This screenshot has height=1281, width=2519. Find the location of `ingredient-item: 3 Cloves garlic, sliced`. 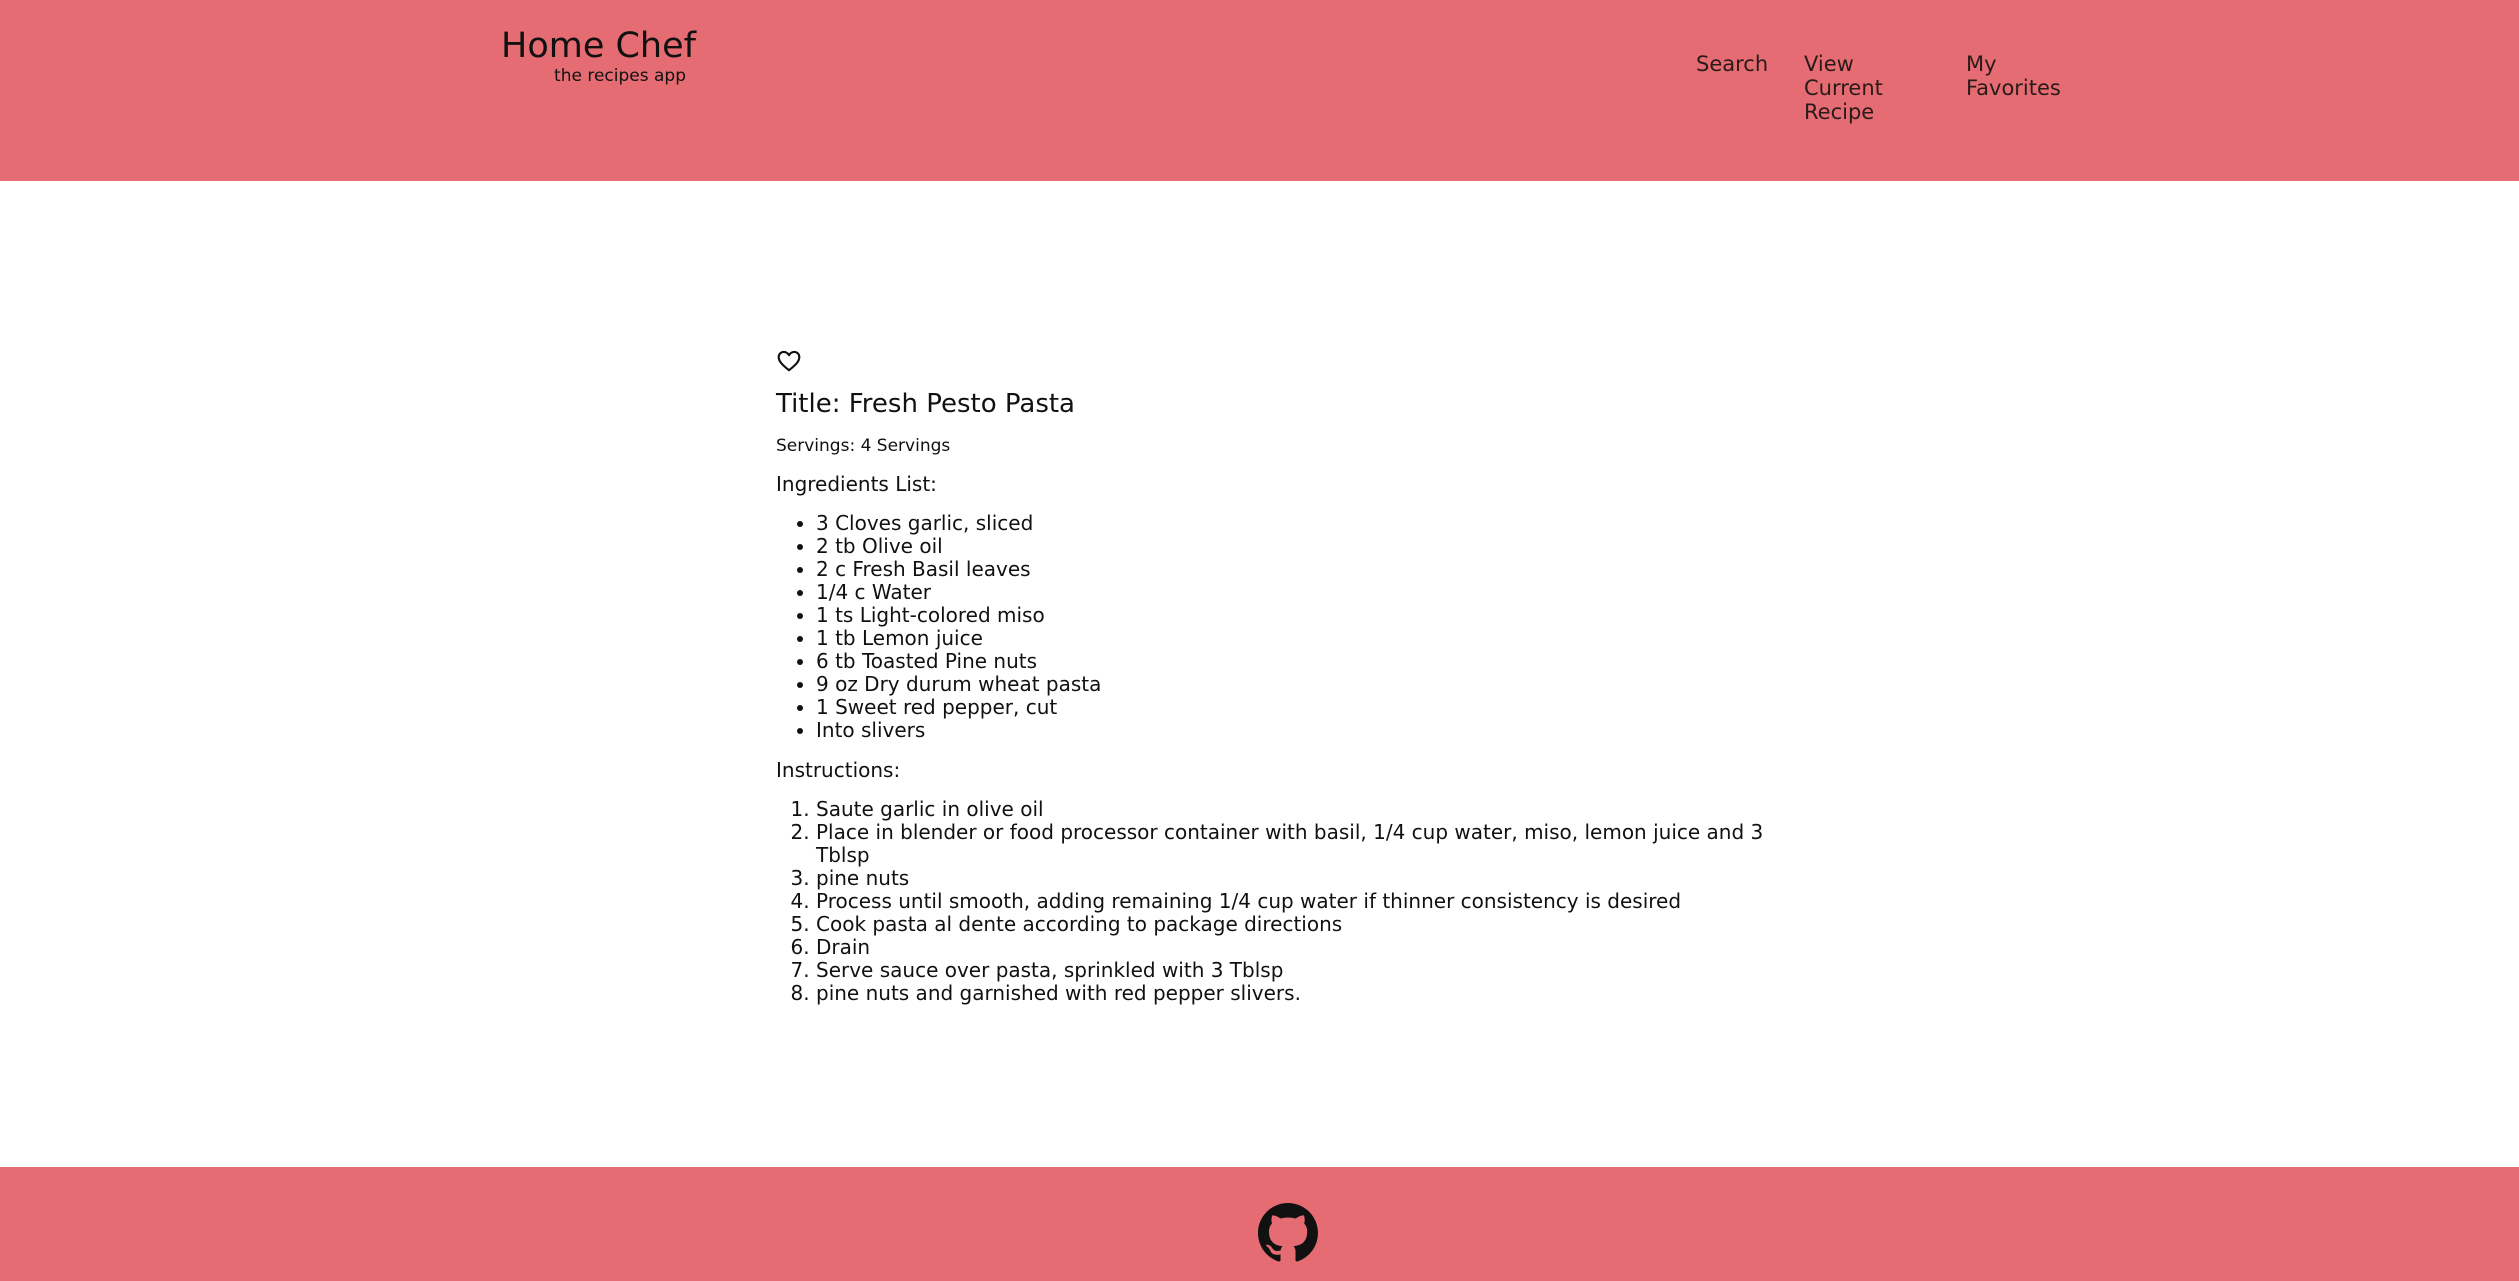

ingredient-item: 3 Cloves garlic, sliced is located at coordinates (1296, 523).